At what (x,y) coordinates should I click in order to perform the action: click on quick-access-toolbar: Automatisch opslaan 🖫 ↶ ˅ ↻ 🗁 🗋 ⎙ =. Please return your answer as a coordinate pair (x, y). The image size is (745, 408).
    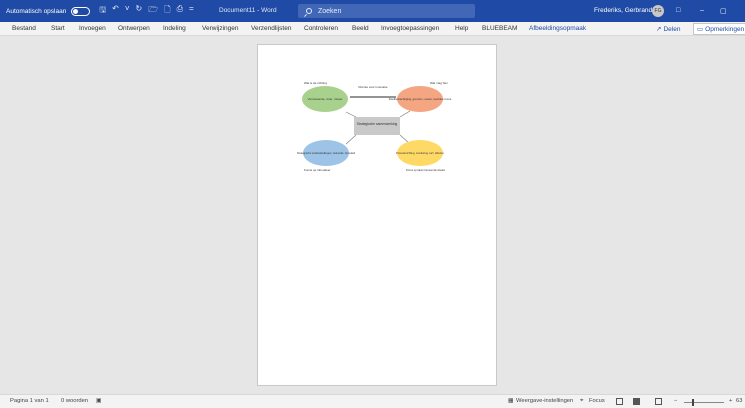
    Looking at the image, I should click on (97, 11).